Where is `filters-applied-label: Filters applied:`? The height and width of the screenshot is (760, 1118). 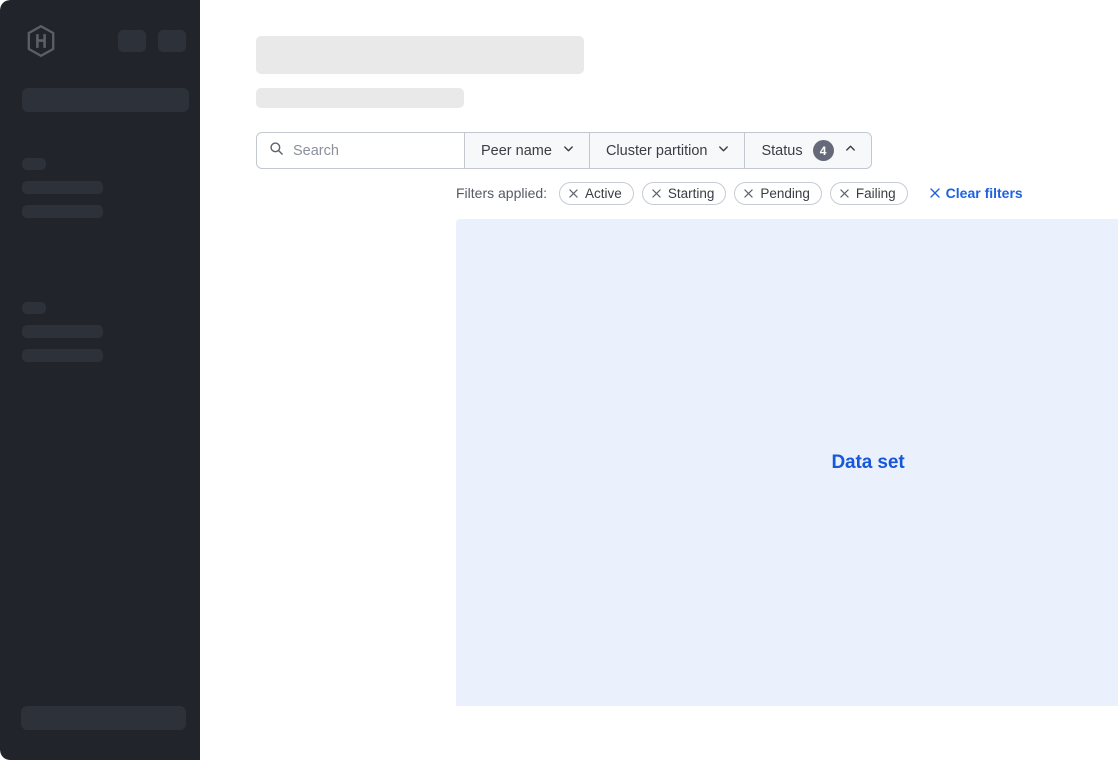
filters-applied-label: Filters applied: is located at coordinates (502, 193).